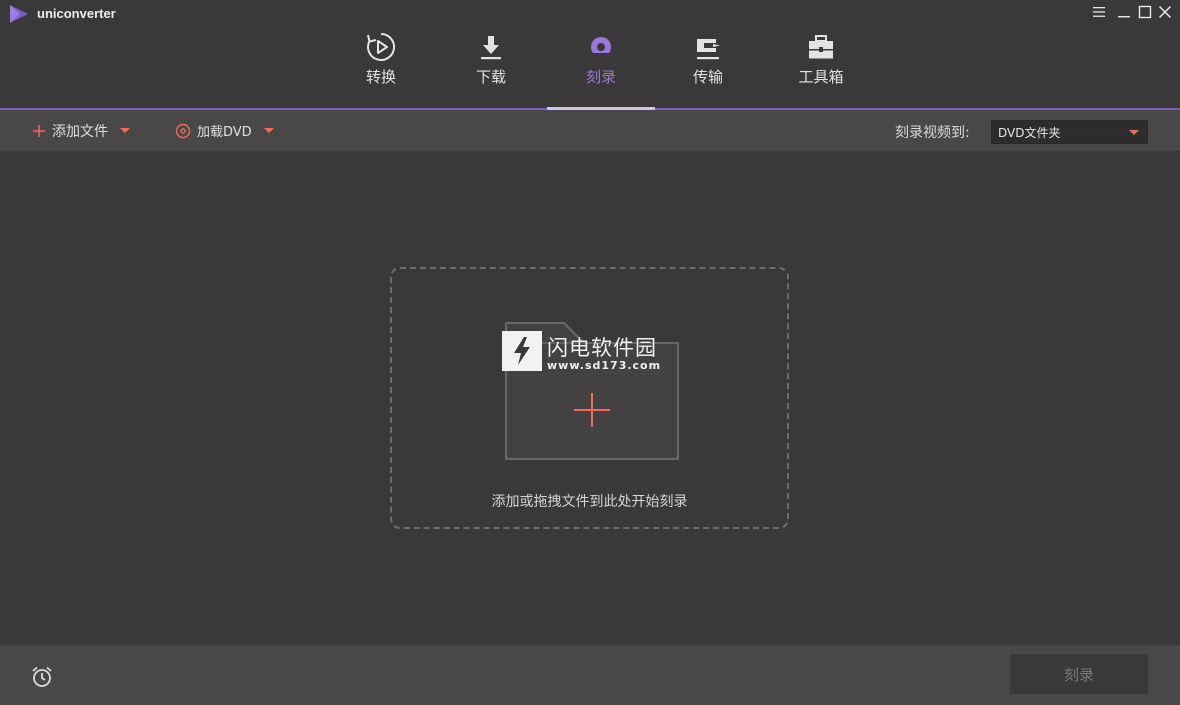  I want to click on burn-target-value: DVD文件夹, so click(1029, 132).